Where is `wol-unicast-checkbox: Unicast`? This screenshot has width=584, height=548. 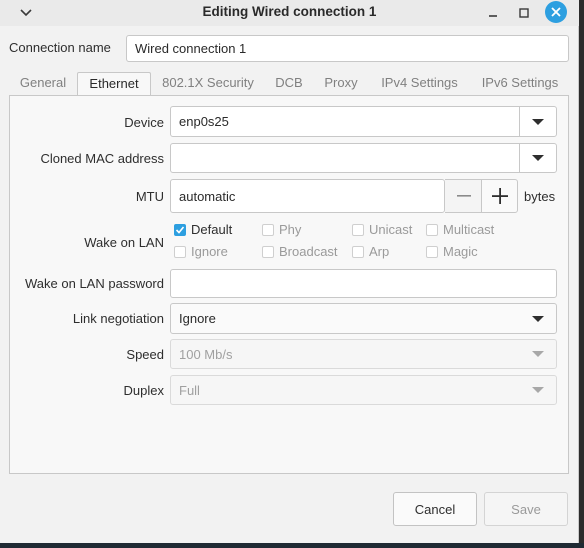 wol-unicast-checkbox: Unicast is located at coordinates (382, 229).